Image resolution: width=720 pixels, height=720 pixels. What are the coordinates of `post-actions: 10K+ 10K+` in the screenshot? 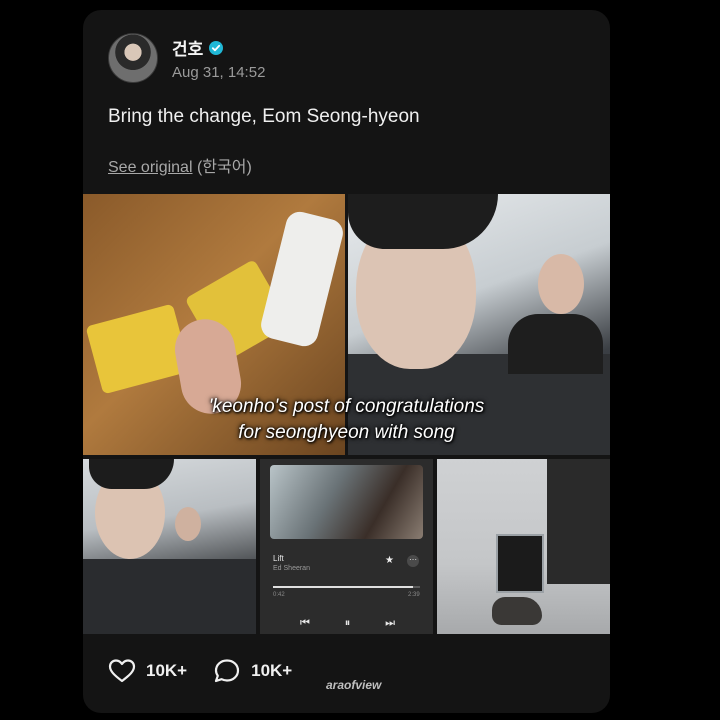 It's located at (213, 671).